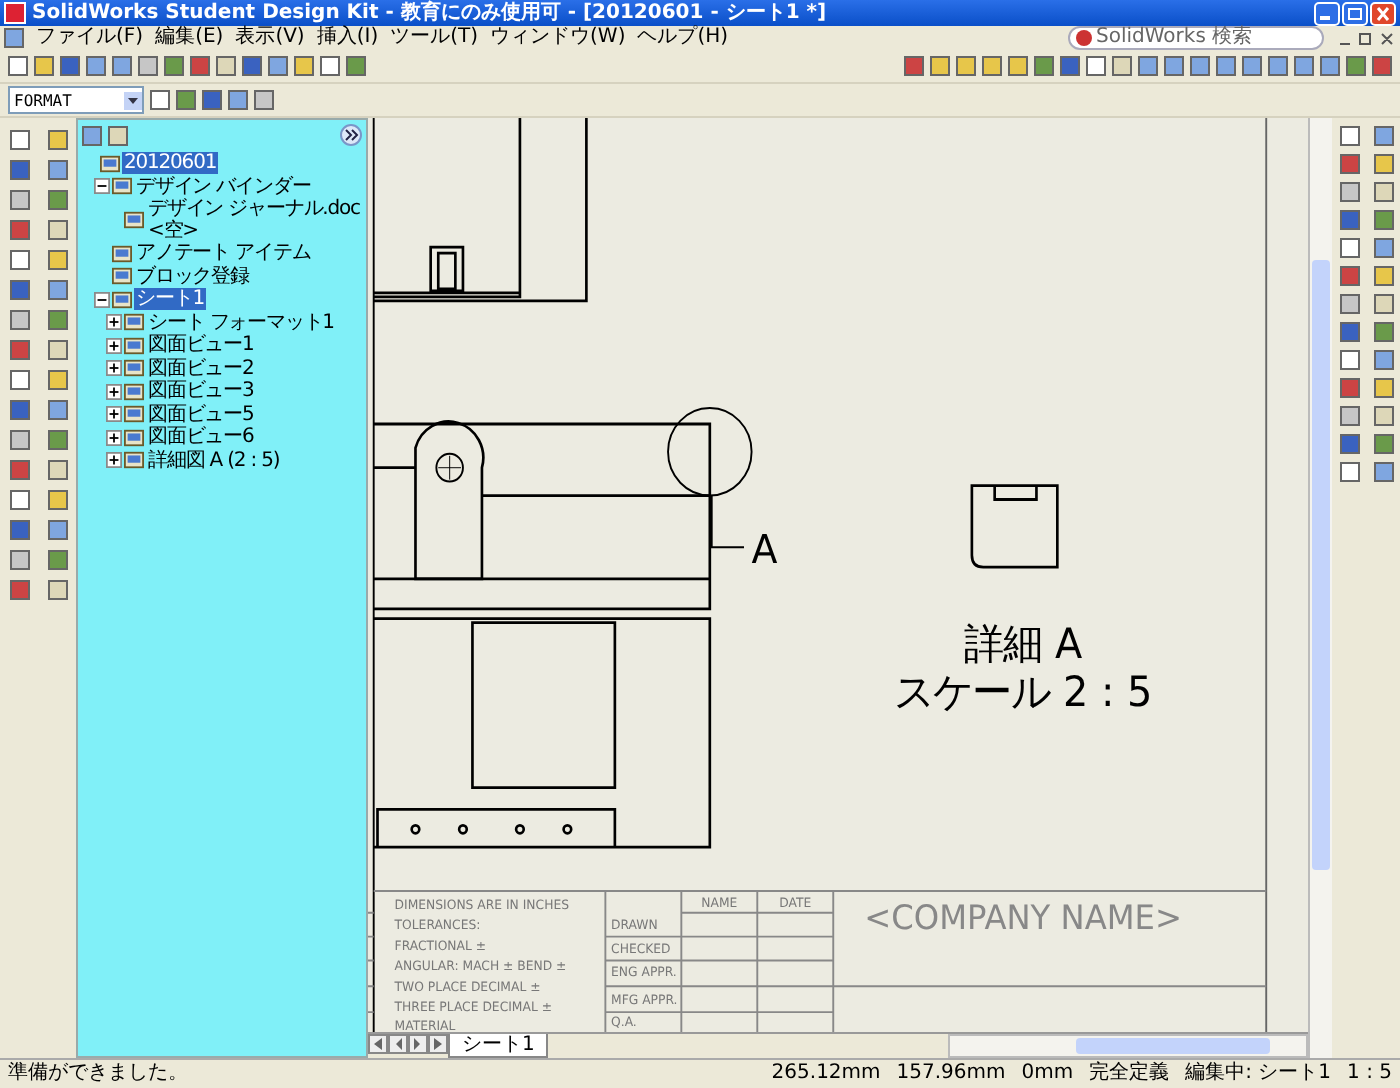 The height and width of the screenshot is (1088, 1400). What do you see at coordinates (1014, 526) in the screenshot?
I see `detail-view-drawing` at bounding box center [1014, 526].